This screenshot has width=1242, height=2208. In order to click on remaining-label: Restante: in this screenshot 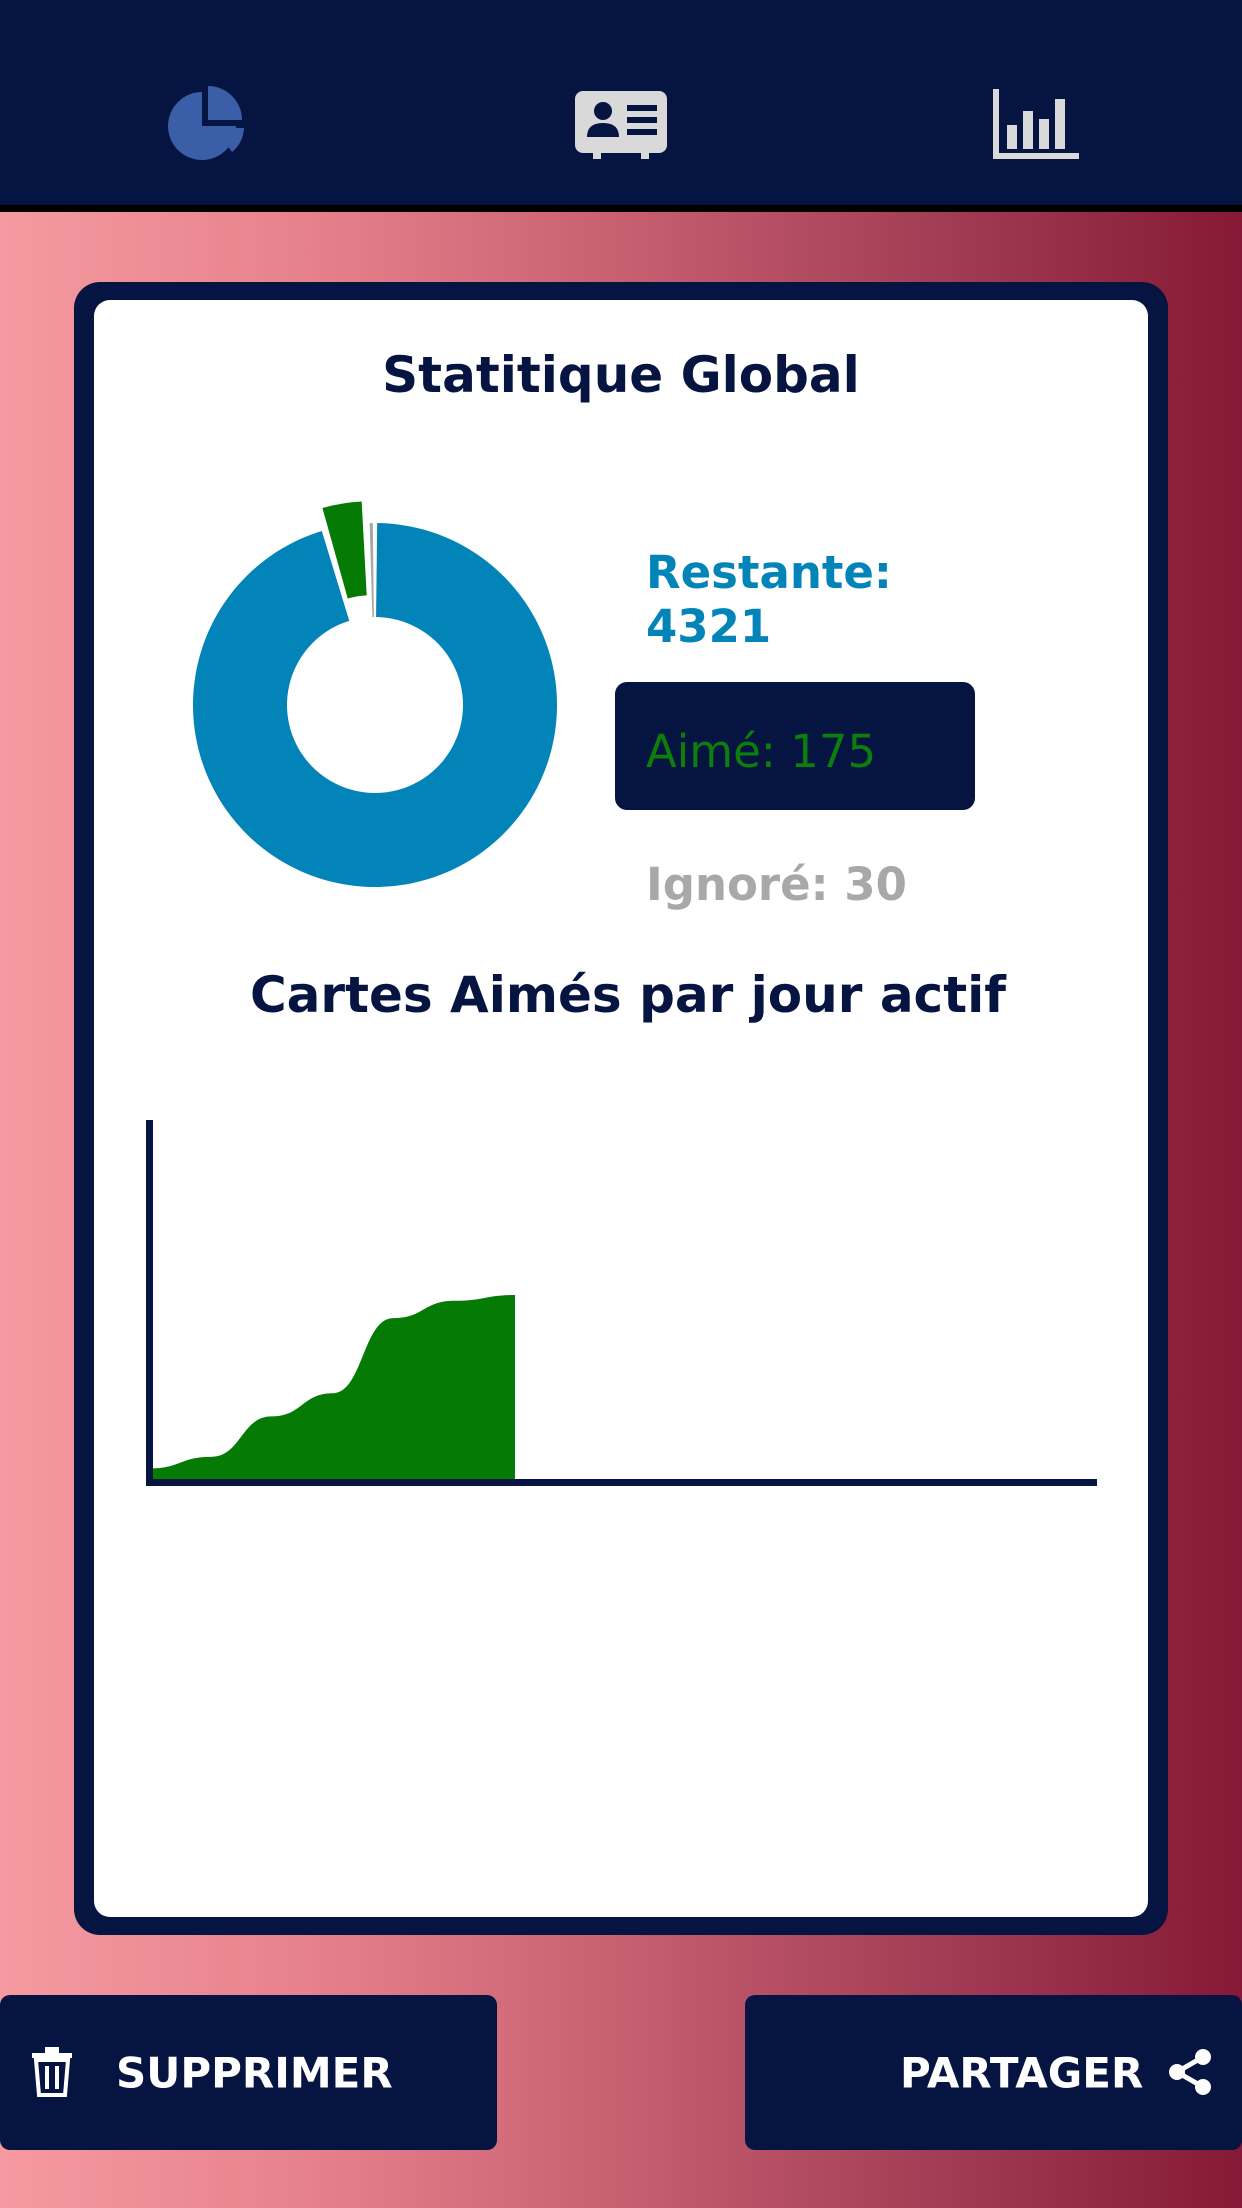, I will do `click(769, 572)`.